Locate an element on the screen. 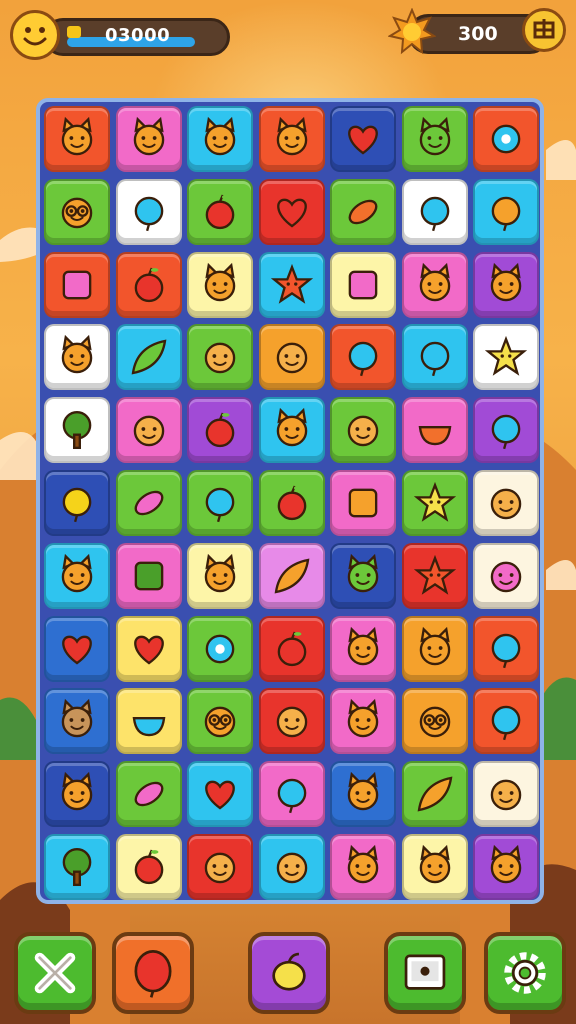 The width and height of the screenshot is (576, 1024). pinwheel-icon is located at coordinates (506, 139).